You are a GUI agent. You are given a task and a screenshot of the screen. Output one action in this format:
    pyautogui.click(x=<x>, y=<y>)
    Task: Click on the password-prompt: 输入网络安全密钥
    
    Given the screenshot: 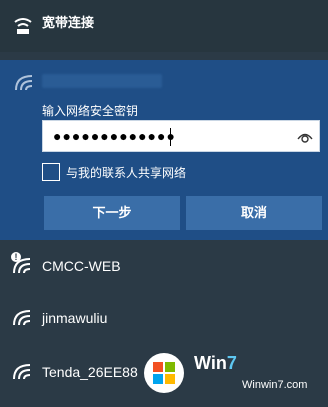 What is the action you would take?
    pyautogui.click(x=90, y=111)
    